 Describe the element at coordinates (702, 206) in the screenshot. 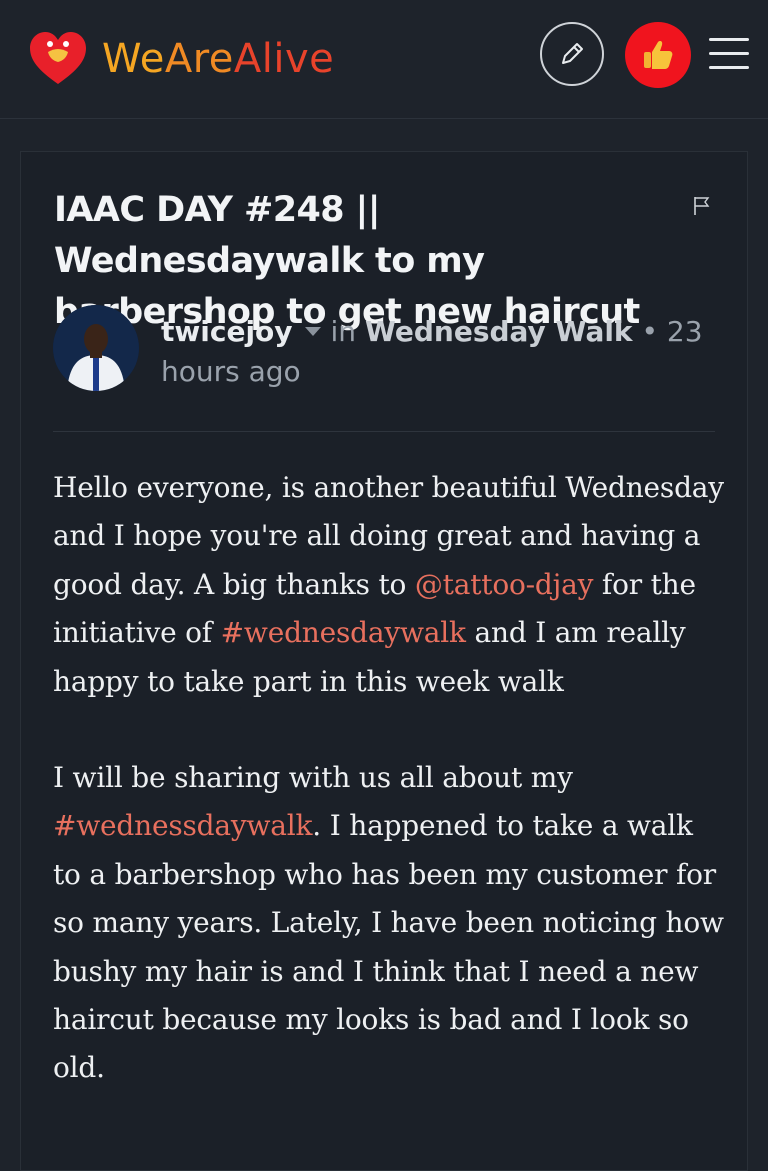

I see `flag-icon` at that location.